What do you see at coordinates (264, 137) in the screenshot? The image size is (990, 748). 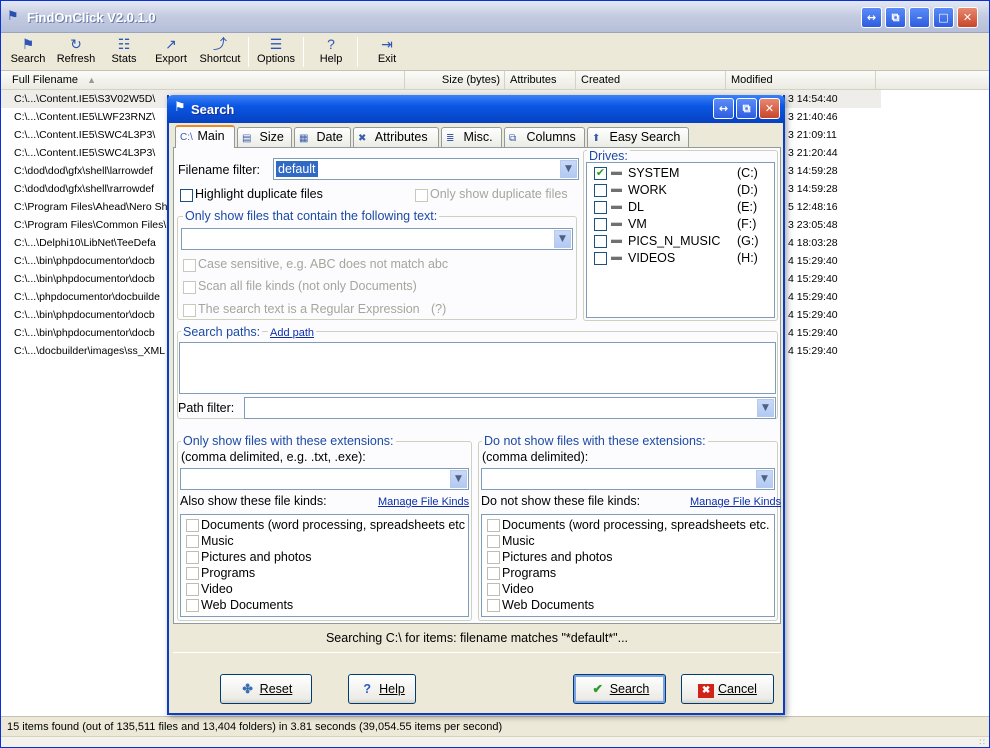 I see `tab-size: ▤ Size` at bounding box center [264, 137].